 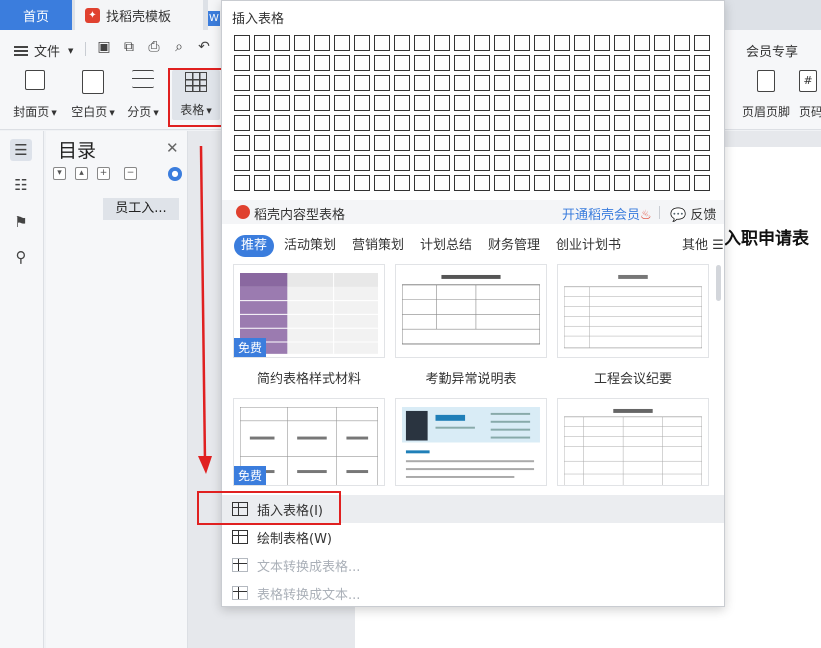 What do you see at coordinates (81, 173) in the screenshot?
I see `move-up-icon: ▴` at bounding box center [81, 173].